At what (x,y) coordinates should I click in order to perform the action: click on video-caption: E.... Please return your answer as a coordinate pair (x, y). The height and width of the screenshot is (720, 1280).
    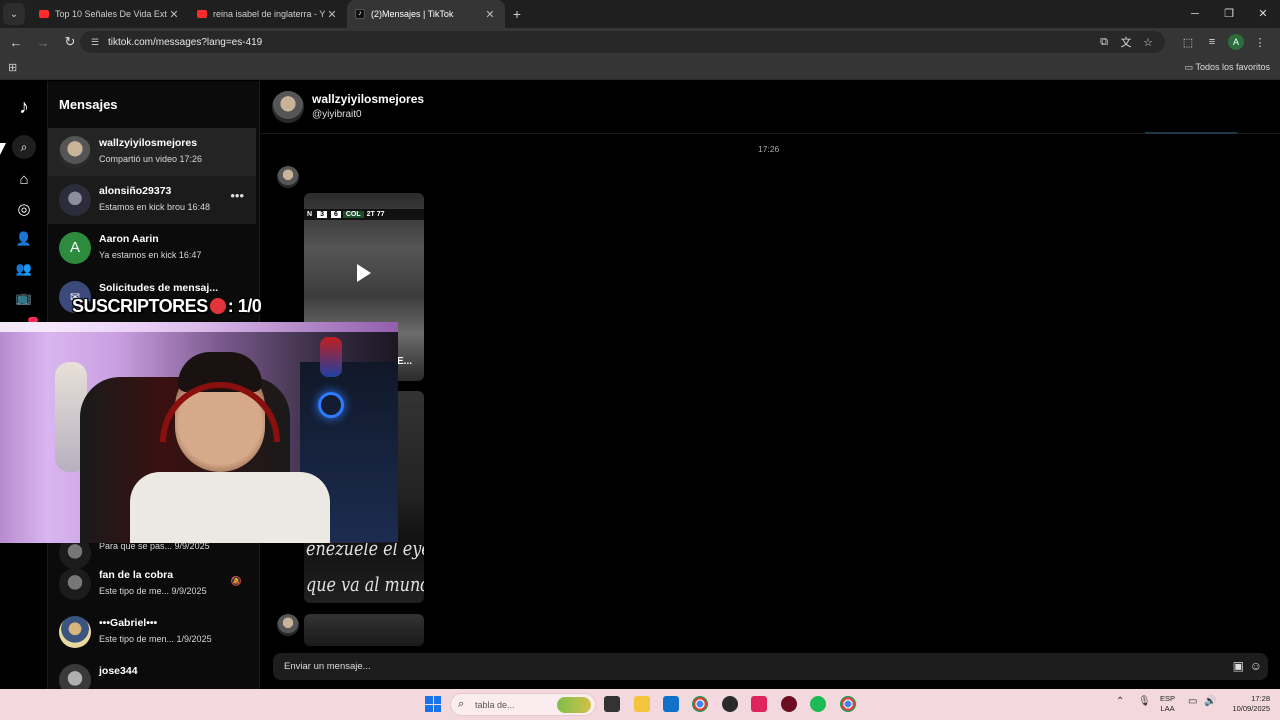
    Looking at the image, I should click on (405, 361).